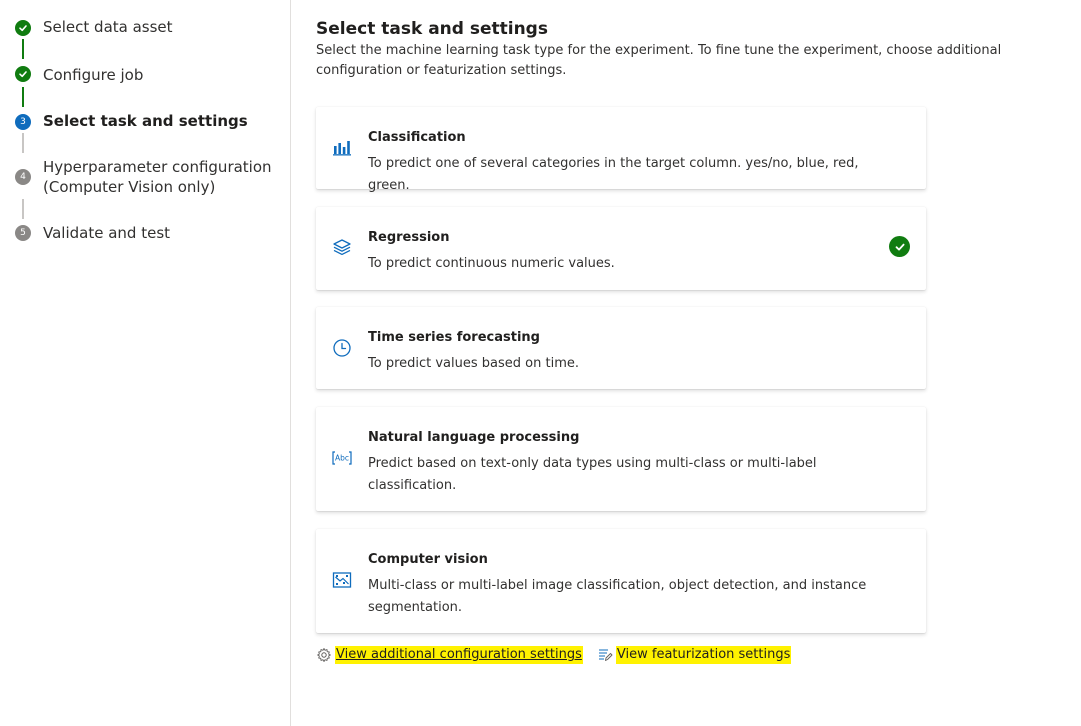 This screenshot has width=1081, height=726. I want to click on task-title: Time series forecasting, so click(454, 337).